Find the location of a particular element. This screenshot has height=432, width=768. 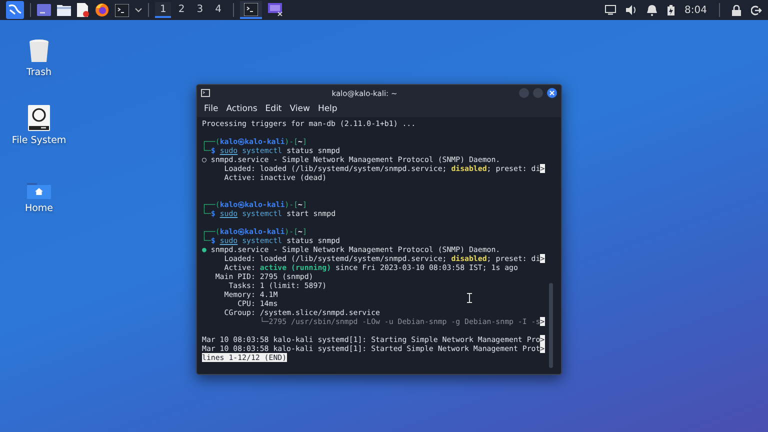

menu-item: File is located at coordinates (211, 109).